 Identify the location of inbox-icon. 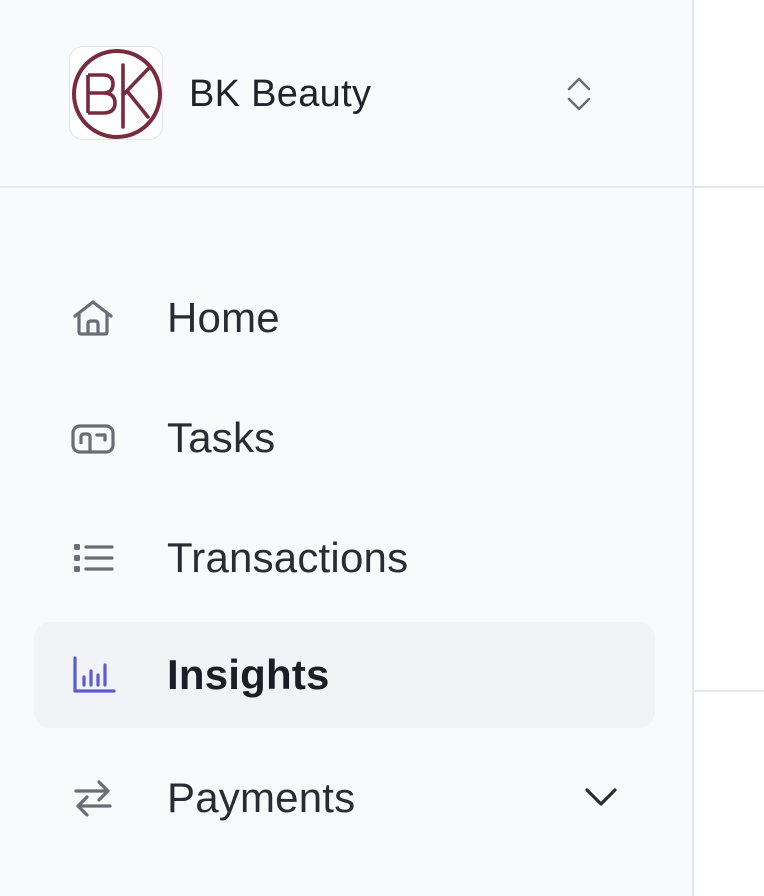
(93, 439).